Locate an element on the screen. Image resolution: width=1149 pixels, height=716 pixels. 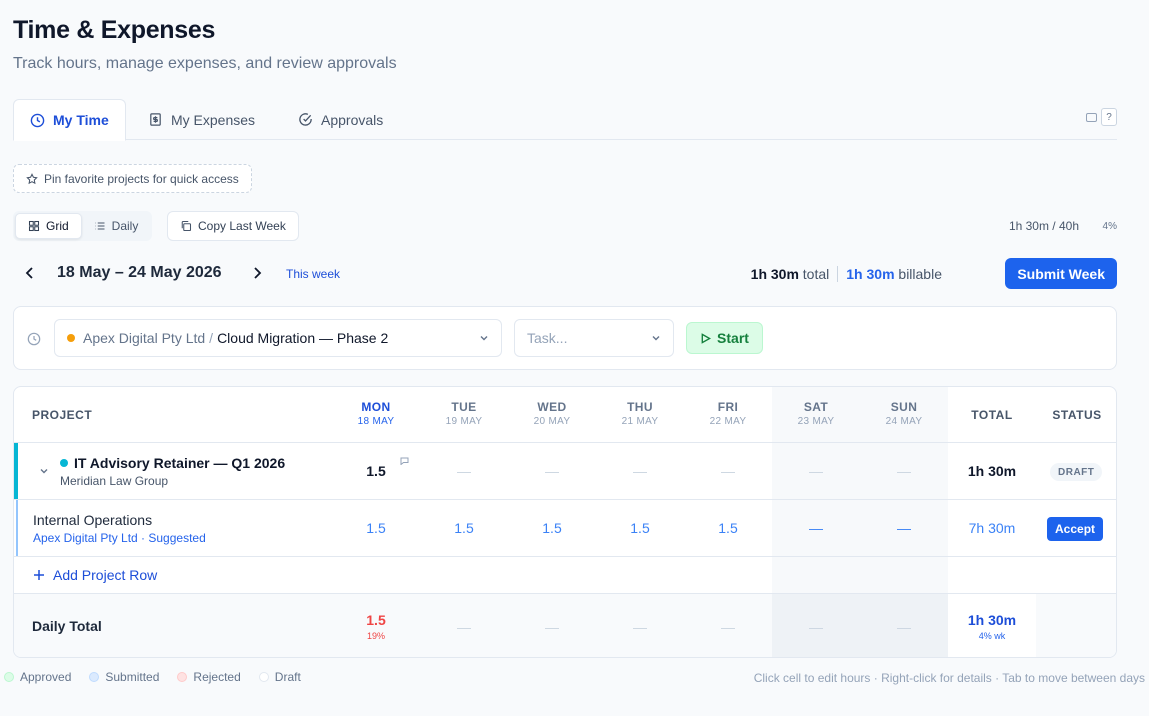
keyboard-shortcuts: ? is located at coordinates (1101, 117).